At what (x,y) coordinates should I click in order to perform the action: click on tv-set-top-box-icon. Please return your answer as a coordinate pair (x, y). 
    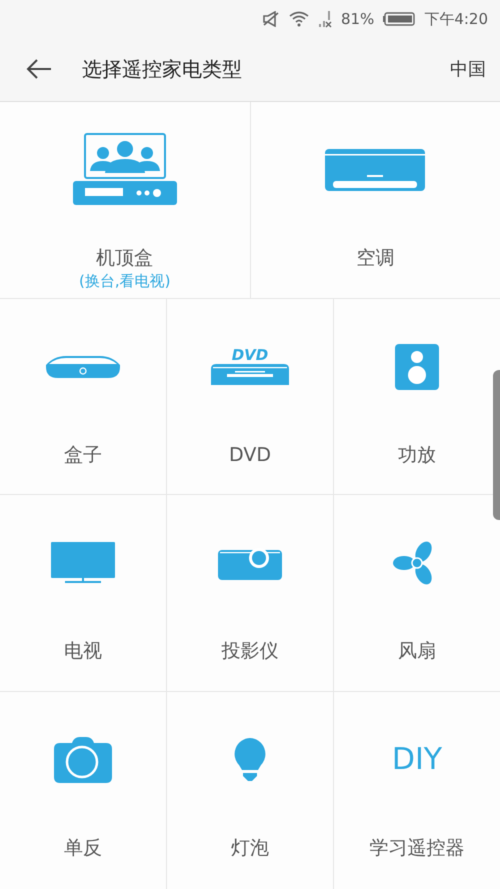
    Looking at the image, I should click on (124, 169).